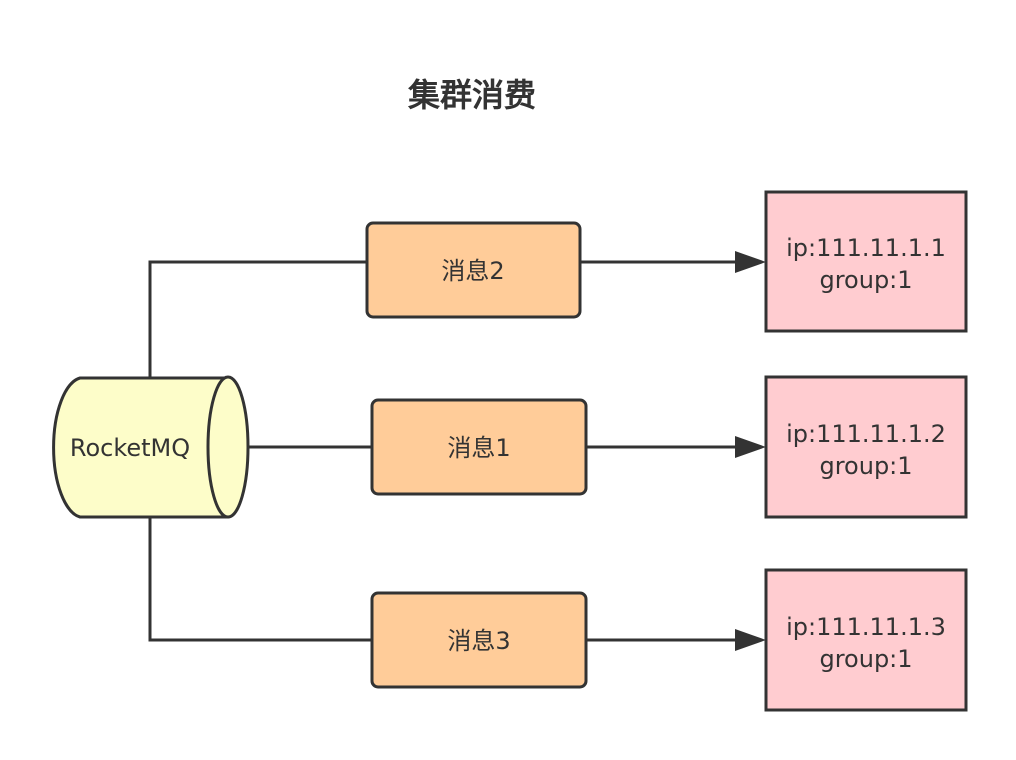  I want to click on consumer-arrows, so click(673, 451).